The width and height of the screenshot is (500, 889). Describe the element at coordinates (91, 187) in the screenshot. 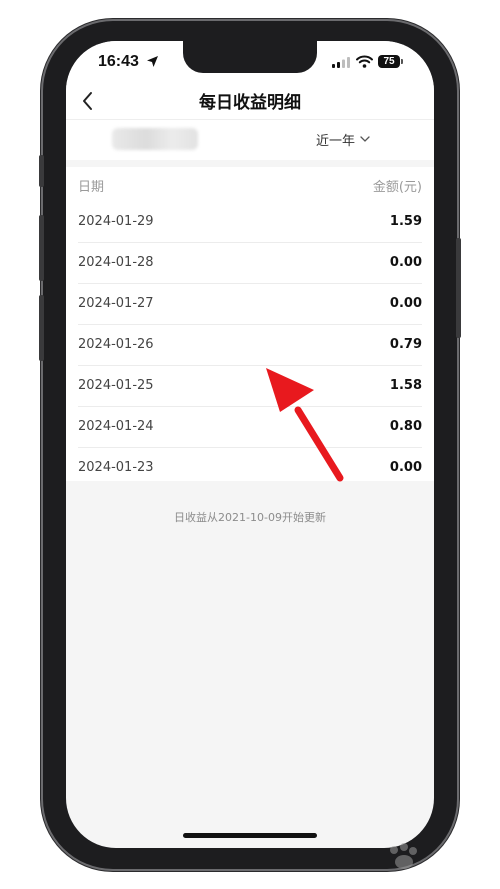

I see `date-column-header: 日期` at that location.